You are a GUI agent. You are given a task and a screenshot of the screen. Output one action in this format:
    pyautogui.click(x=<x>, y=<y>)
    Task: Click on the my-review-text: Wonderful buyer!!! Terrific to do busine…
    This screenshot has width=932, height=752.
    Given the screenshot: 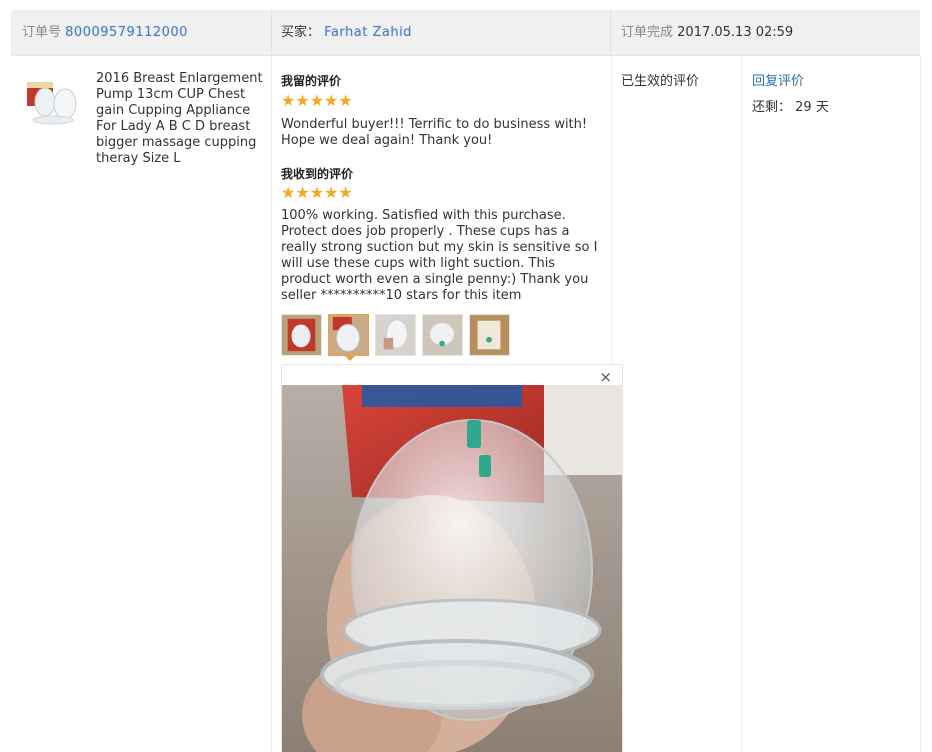 What is the action you would take?
    pyautogui.click(x=434, y=132)
    